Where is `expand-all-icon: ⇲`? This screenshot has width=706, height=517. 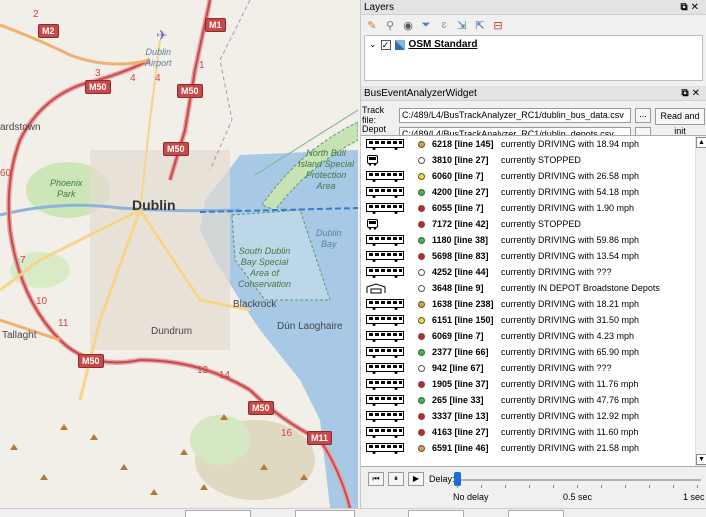
expand-all-icon: ⇲ is located at coordinates (462, 25).